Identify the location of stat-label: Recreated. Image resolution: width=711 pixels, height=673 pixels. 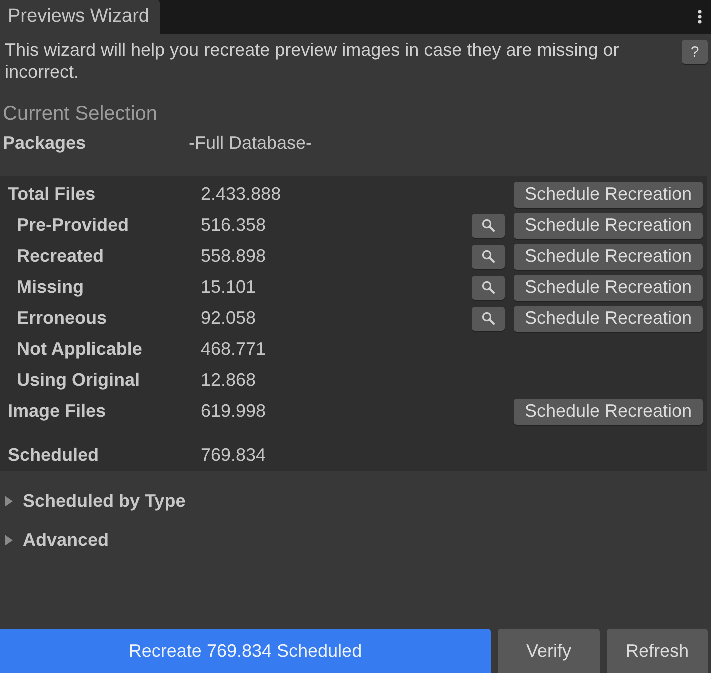
(60, 256).